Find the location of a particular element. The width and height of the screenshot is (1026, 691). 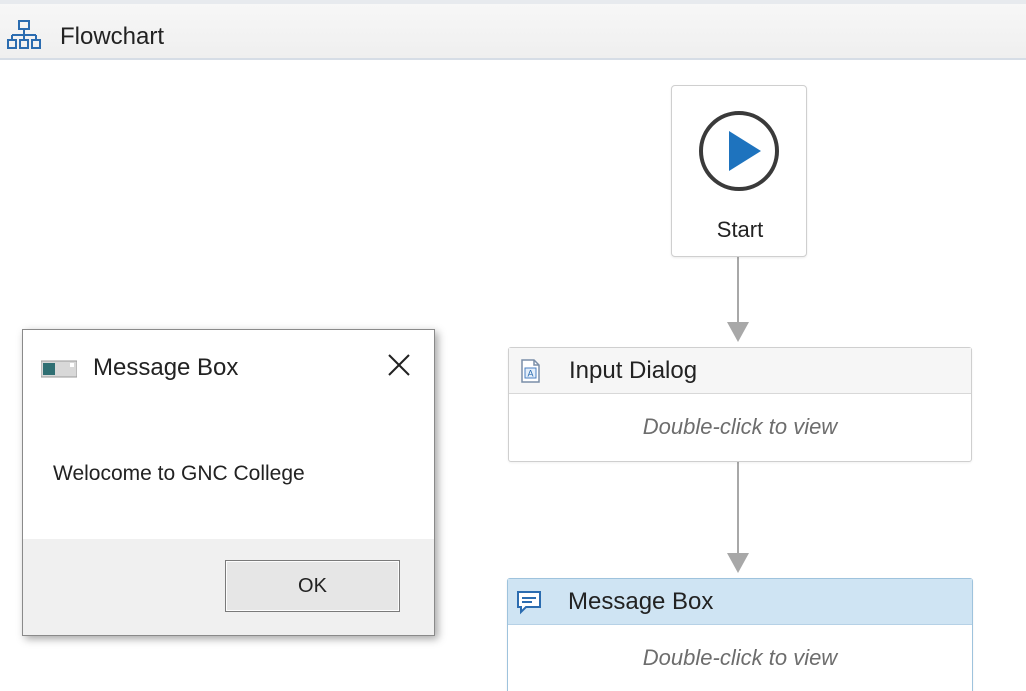

play-icon is located at coordinates (739, 151).